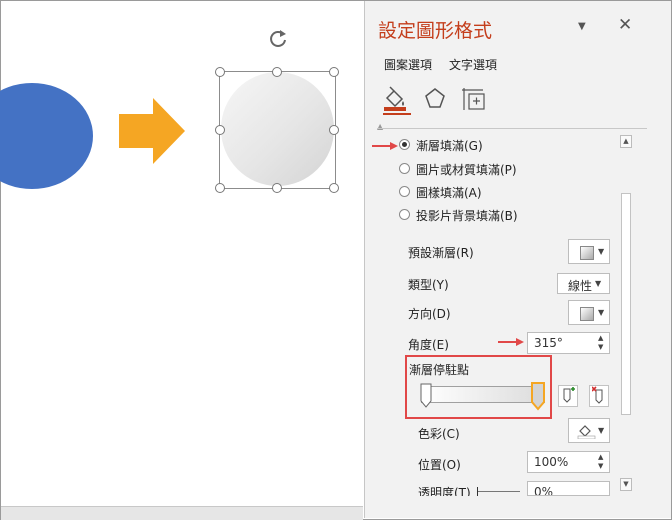  Describe the element at coordinates (444, 491) in the screenshot. I see `transparency-label: 透明度(T)` at that location.